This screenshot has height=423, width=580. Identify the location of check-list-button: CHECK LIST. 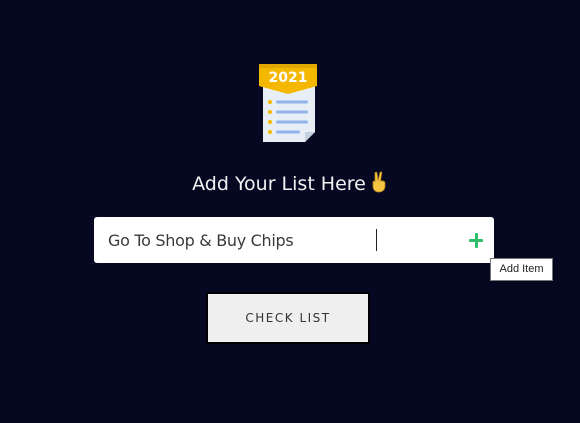
(288, 318).